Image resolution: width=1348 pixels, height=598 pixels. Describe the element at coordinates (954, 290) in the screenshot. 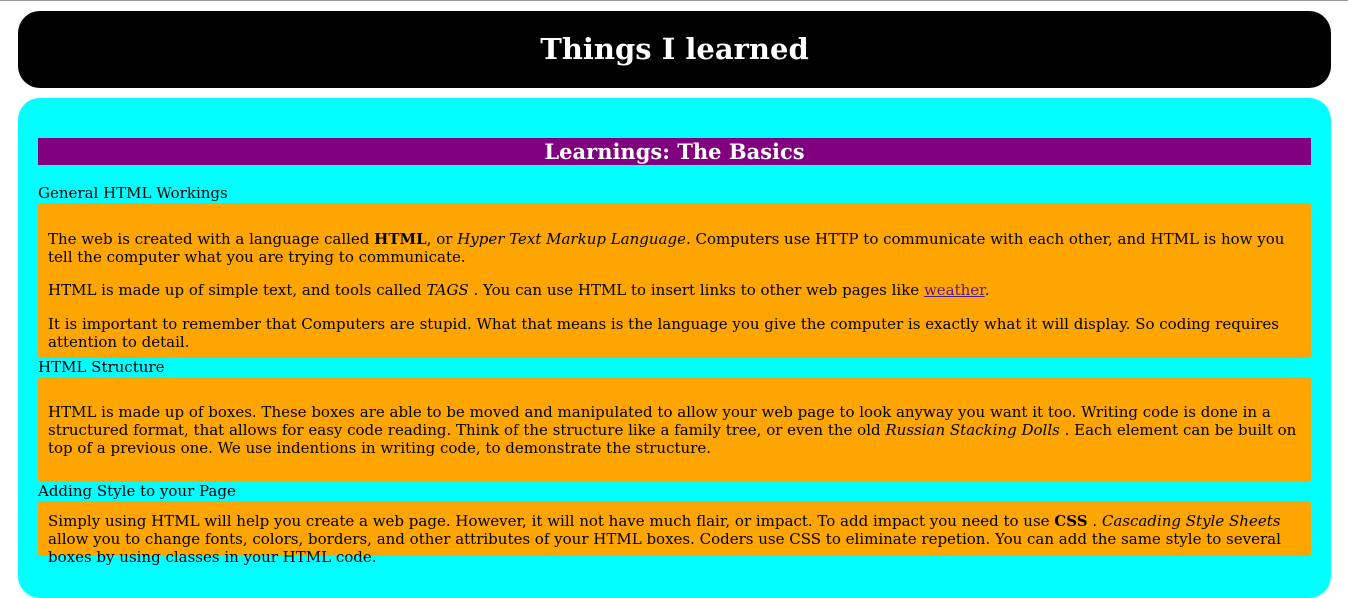

I see `weather-link: weather` at that location.